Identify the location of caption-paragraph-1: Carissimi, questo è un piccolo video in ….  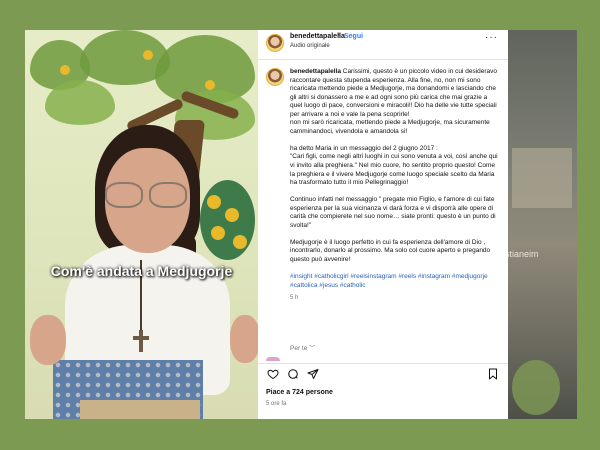
(394, 101).